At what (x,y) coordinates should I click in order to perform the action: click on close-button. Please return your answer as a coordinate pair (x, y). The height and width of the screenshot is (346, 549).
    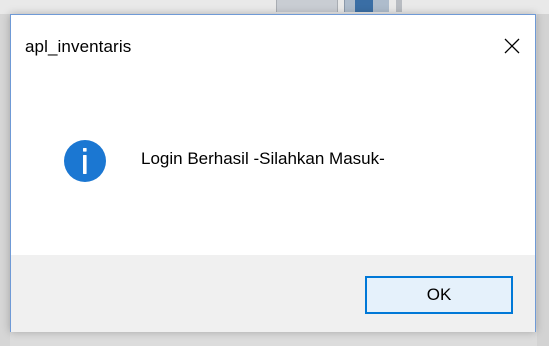
    Looking at the image, I should click on (512, 46).